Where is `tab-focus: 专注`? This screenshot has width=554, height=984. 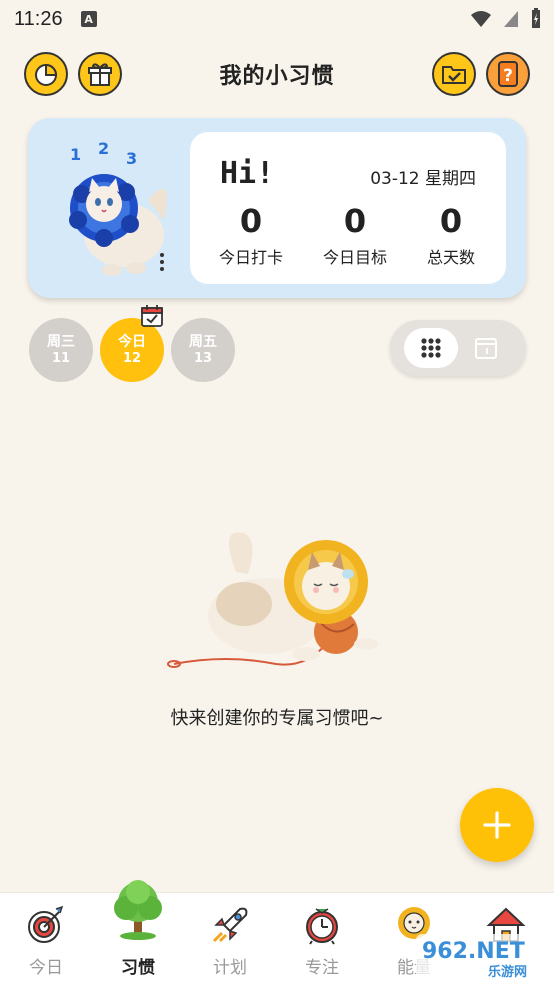 tab-focus: 专注 is located at coordinates (322, 938).